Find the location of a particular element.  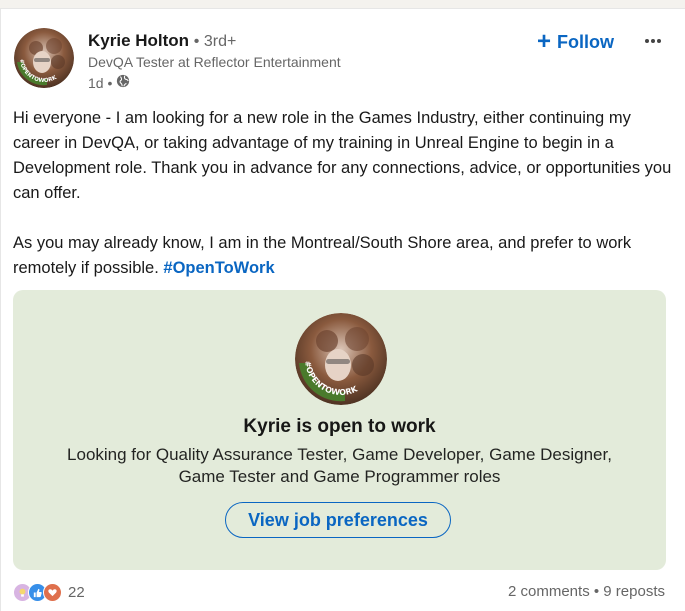

social-counts: 2 comments • 9 reposts is located at coordinates (586, 591).